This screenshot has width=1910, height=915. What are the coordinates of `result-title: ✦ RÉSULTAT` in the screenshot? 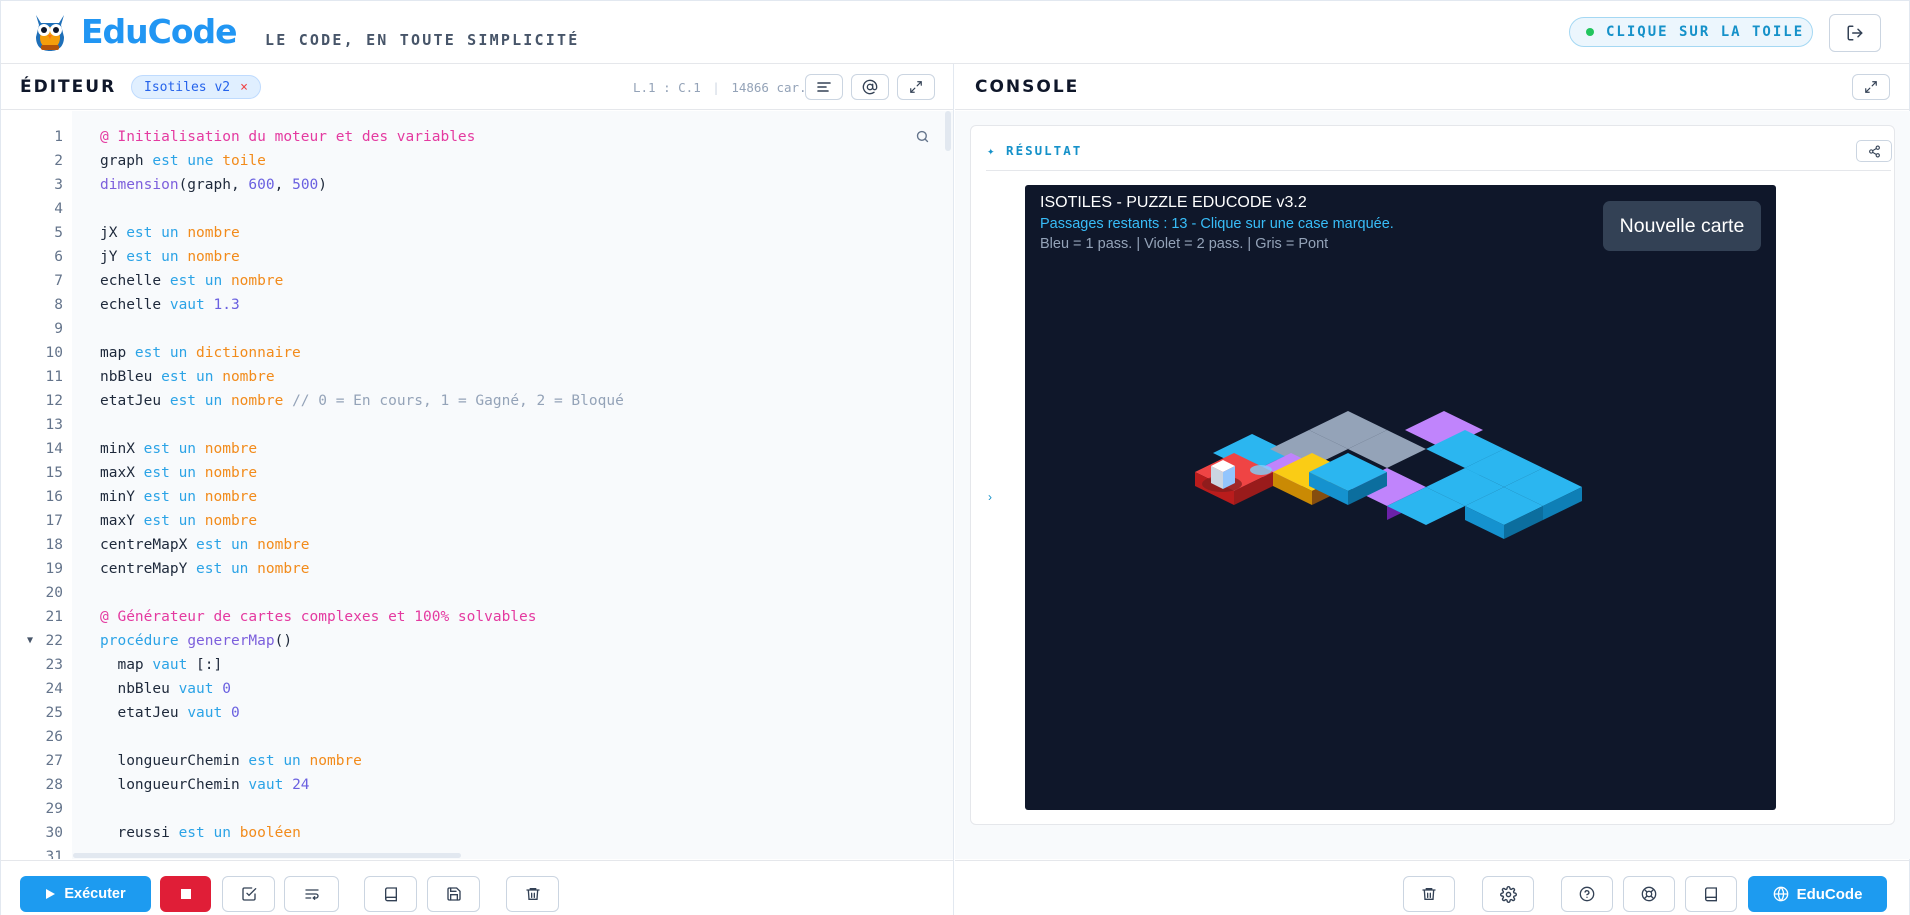 It's located at (1035, 150).